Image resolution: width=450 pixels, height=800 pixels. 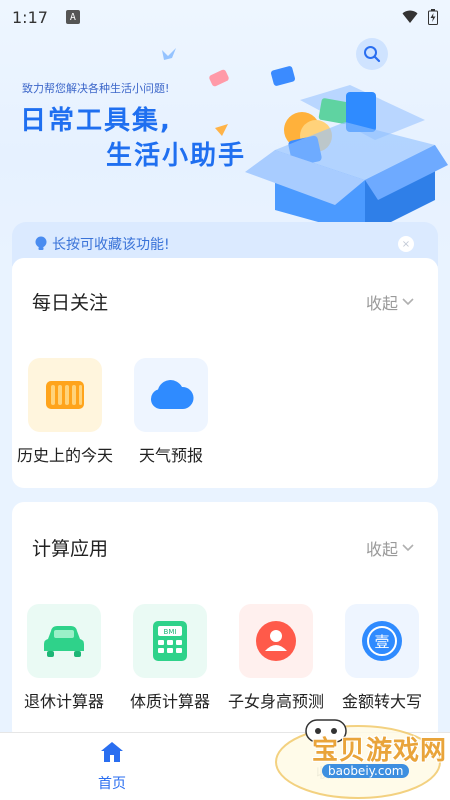 What do you see at coordinates (381, 303) in the screenshot?
I see `daily-collapse-label: 收起` at bounding box center [381, 303].